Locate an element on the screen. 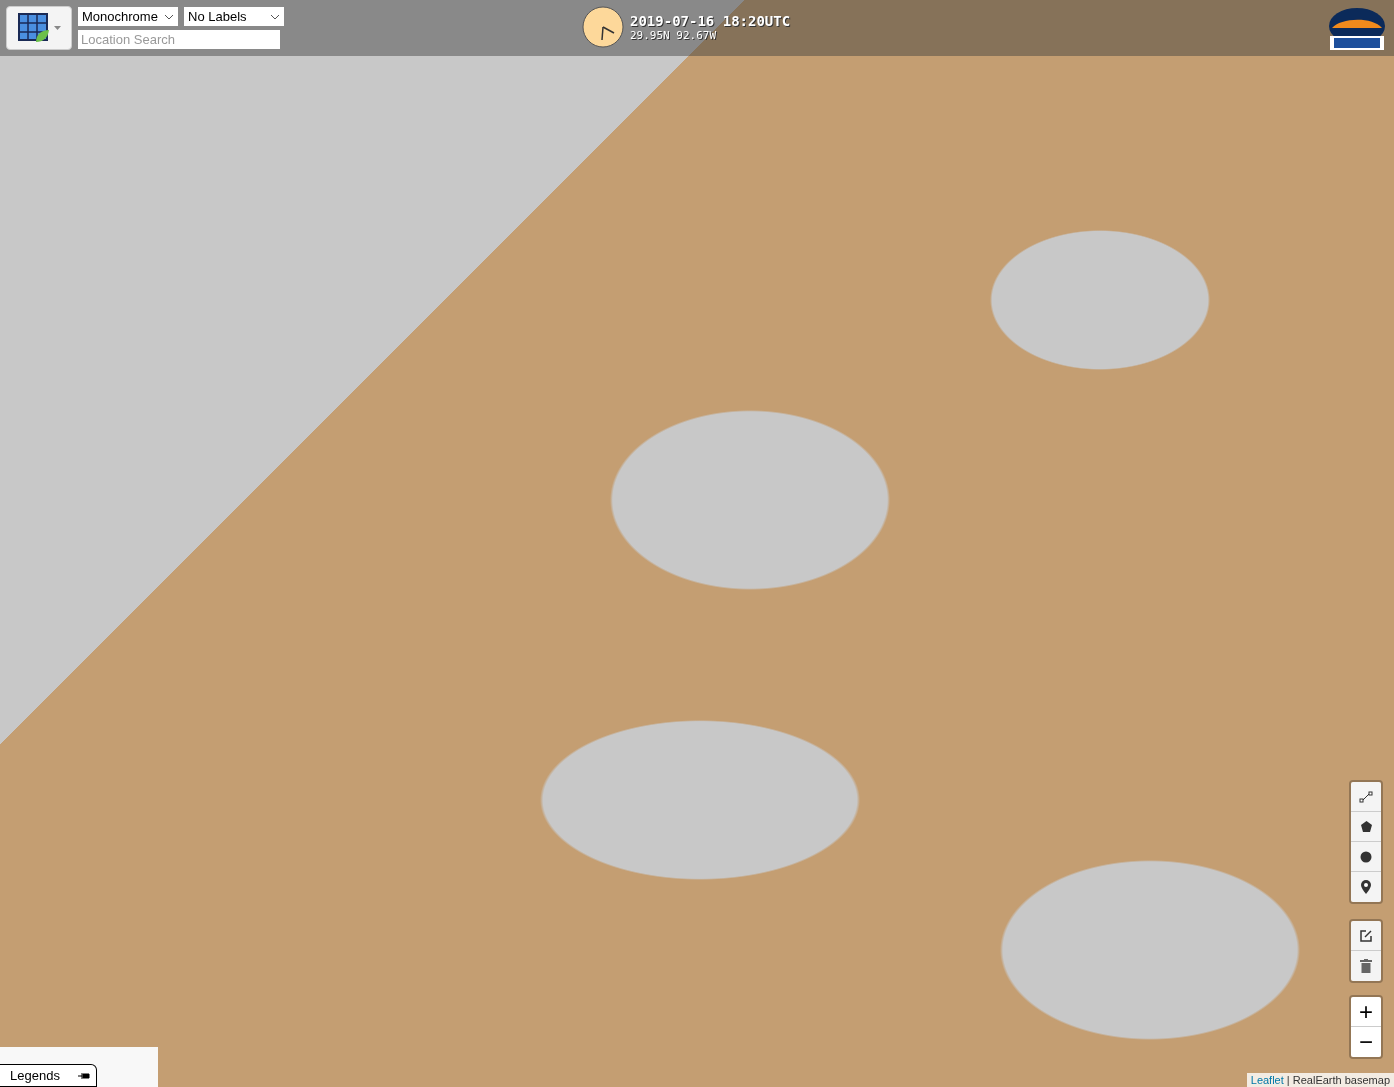  circle-tool-button is located at coordinates (1366, 857).